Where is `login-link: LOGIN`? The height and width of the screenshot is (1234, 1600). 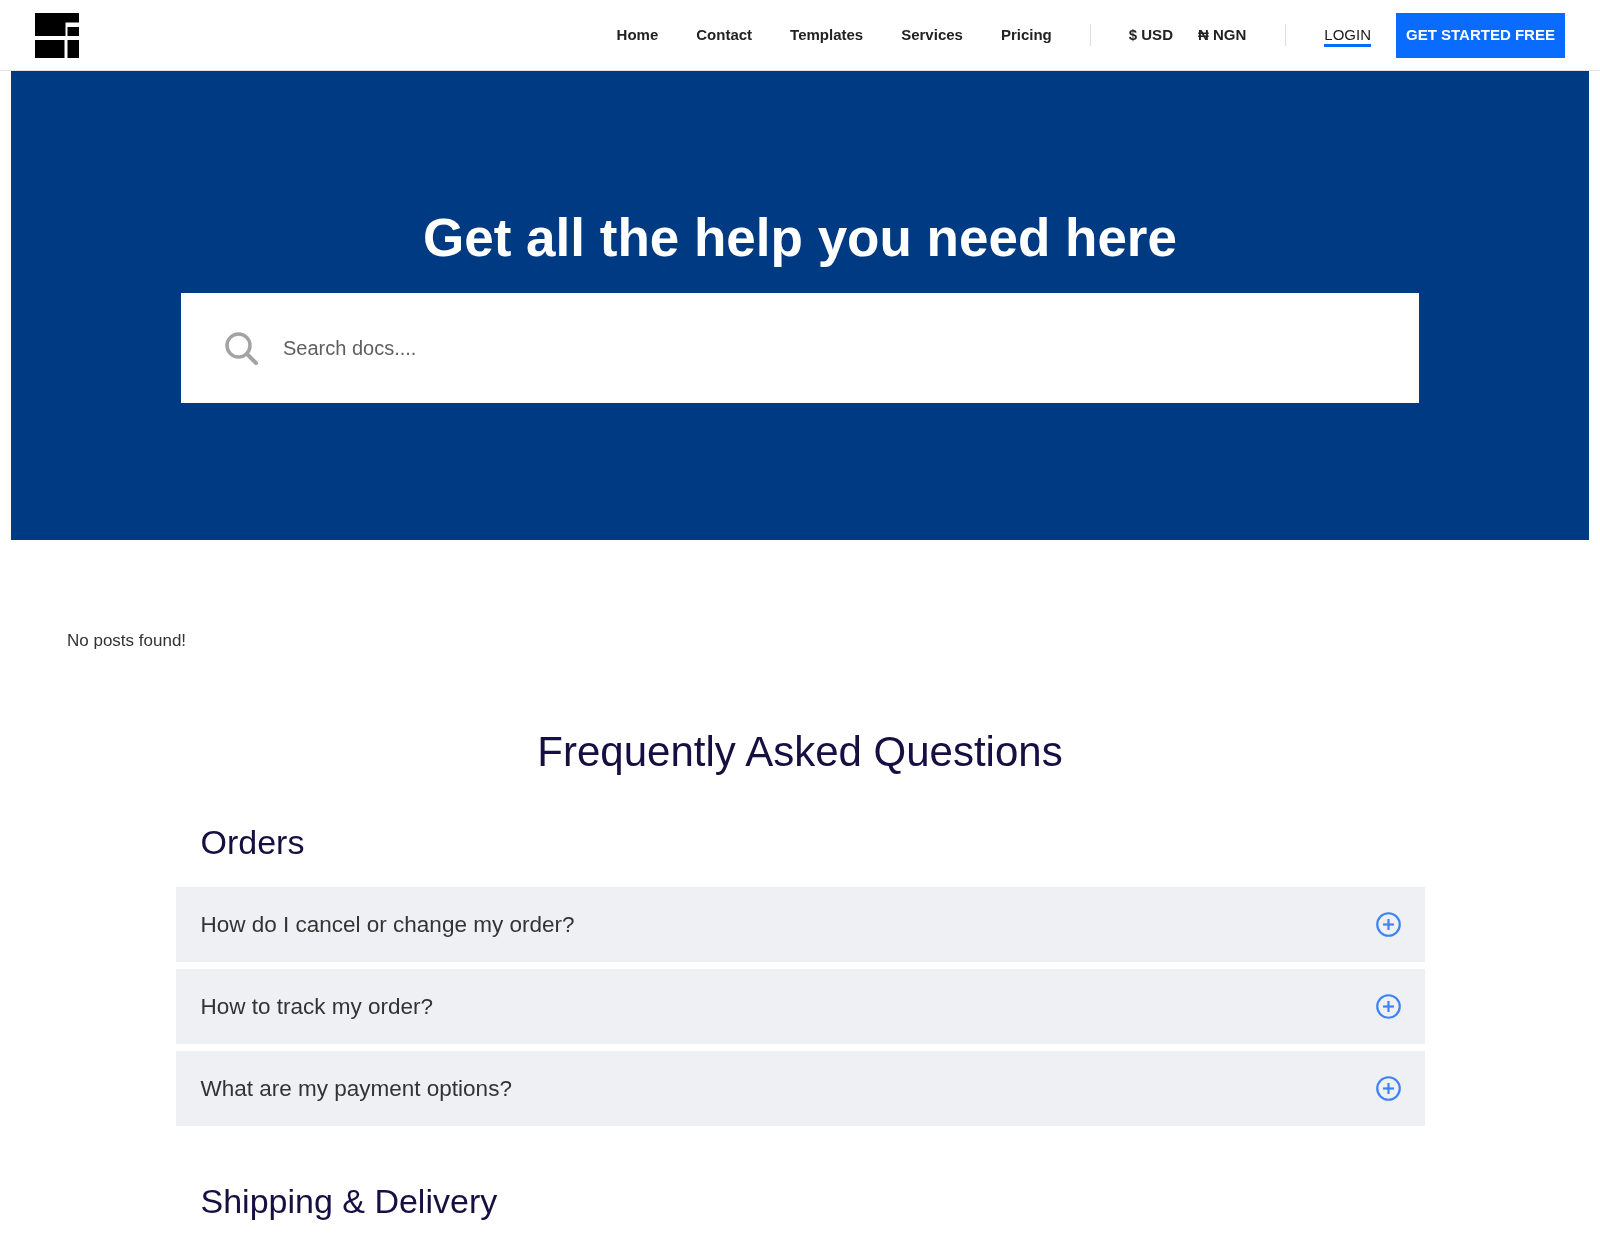 login-link: LOGIN is located at coordinates (1347, 35).